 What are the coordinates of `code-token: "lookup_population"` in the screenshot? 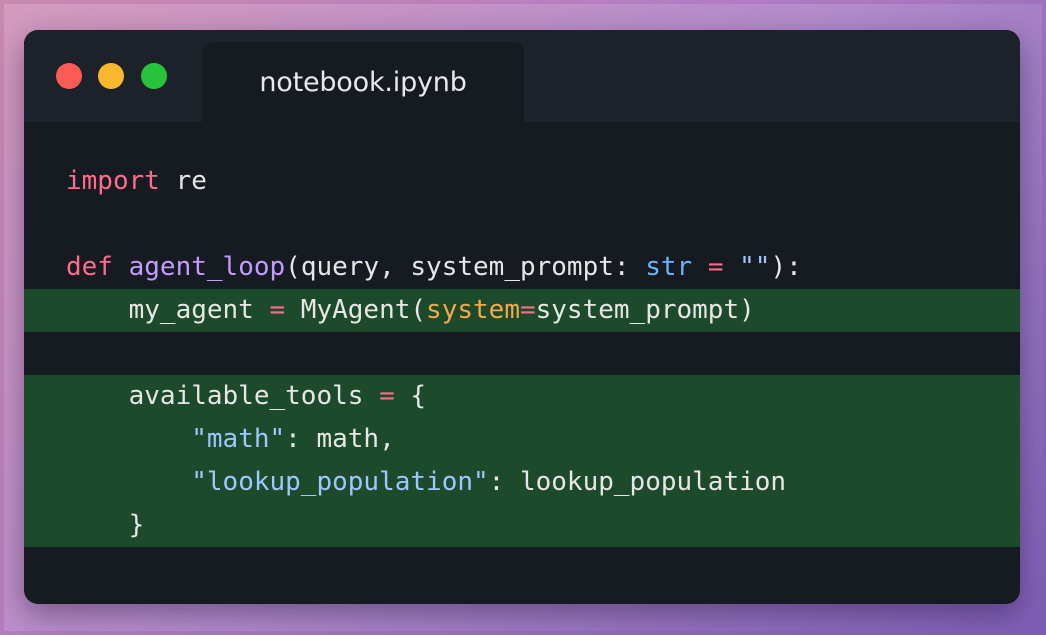 It's located at (340, 482).